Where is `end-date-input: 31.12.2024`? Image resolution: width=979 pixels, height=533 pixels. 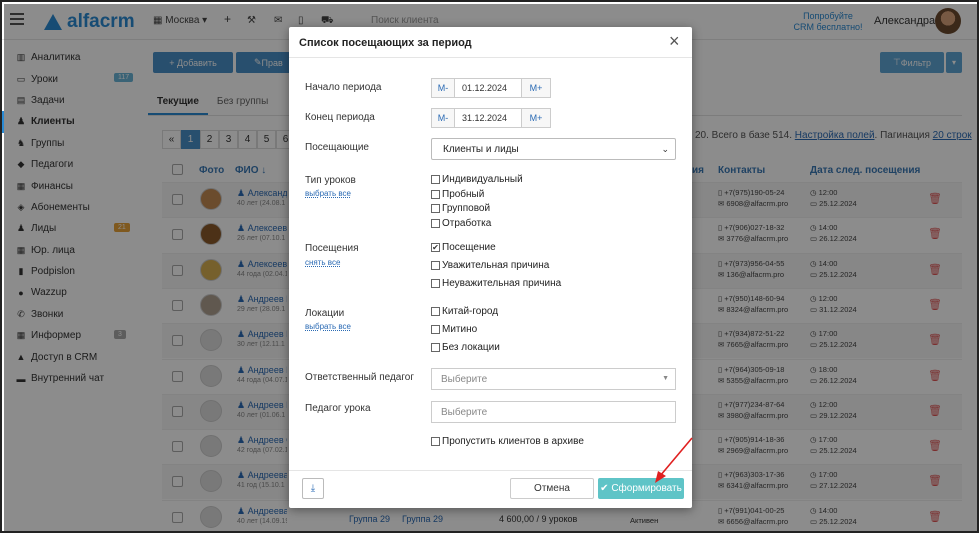
end-date-input: 31.12.2024 is located at coordinates (488, 118).